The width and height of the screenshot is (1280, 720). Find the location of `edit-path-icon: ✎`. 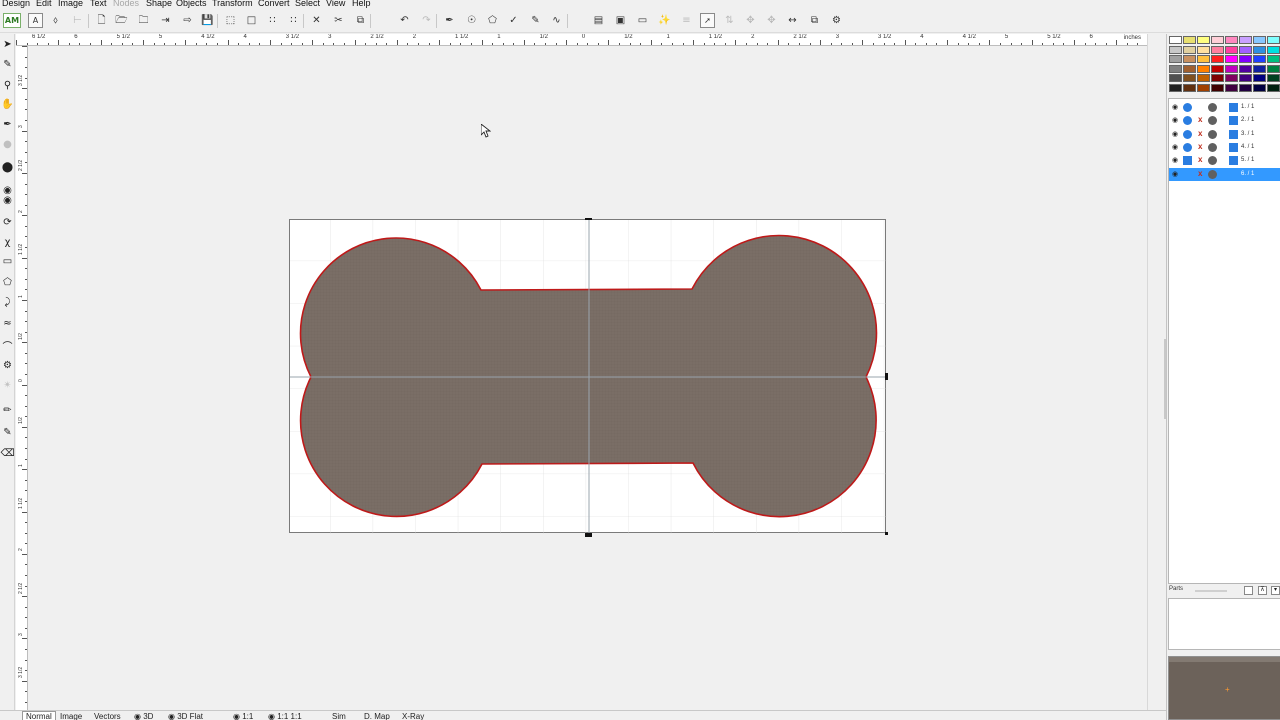

edit-path-icon: ✎ is located at coordinates (535, 20).